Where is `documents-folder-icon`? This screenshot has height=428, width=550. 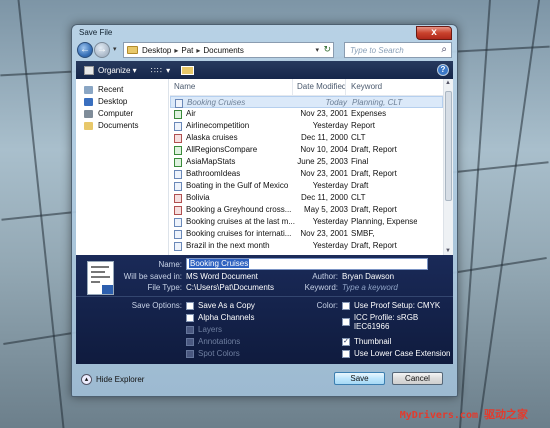 documents-folder-icon is located at coordinates (88, 125).